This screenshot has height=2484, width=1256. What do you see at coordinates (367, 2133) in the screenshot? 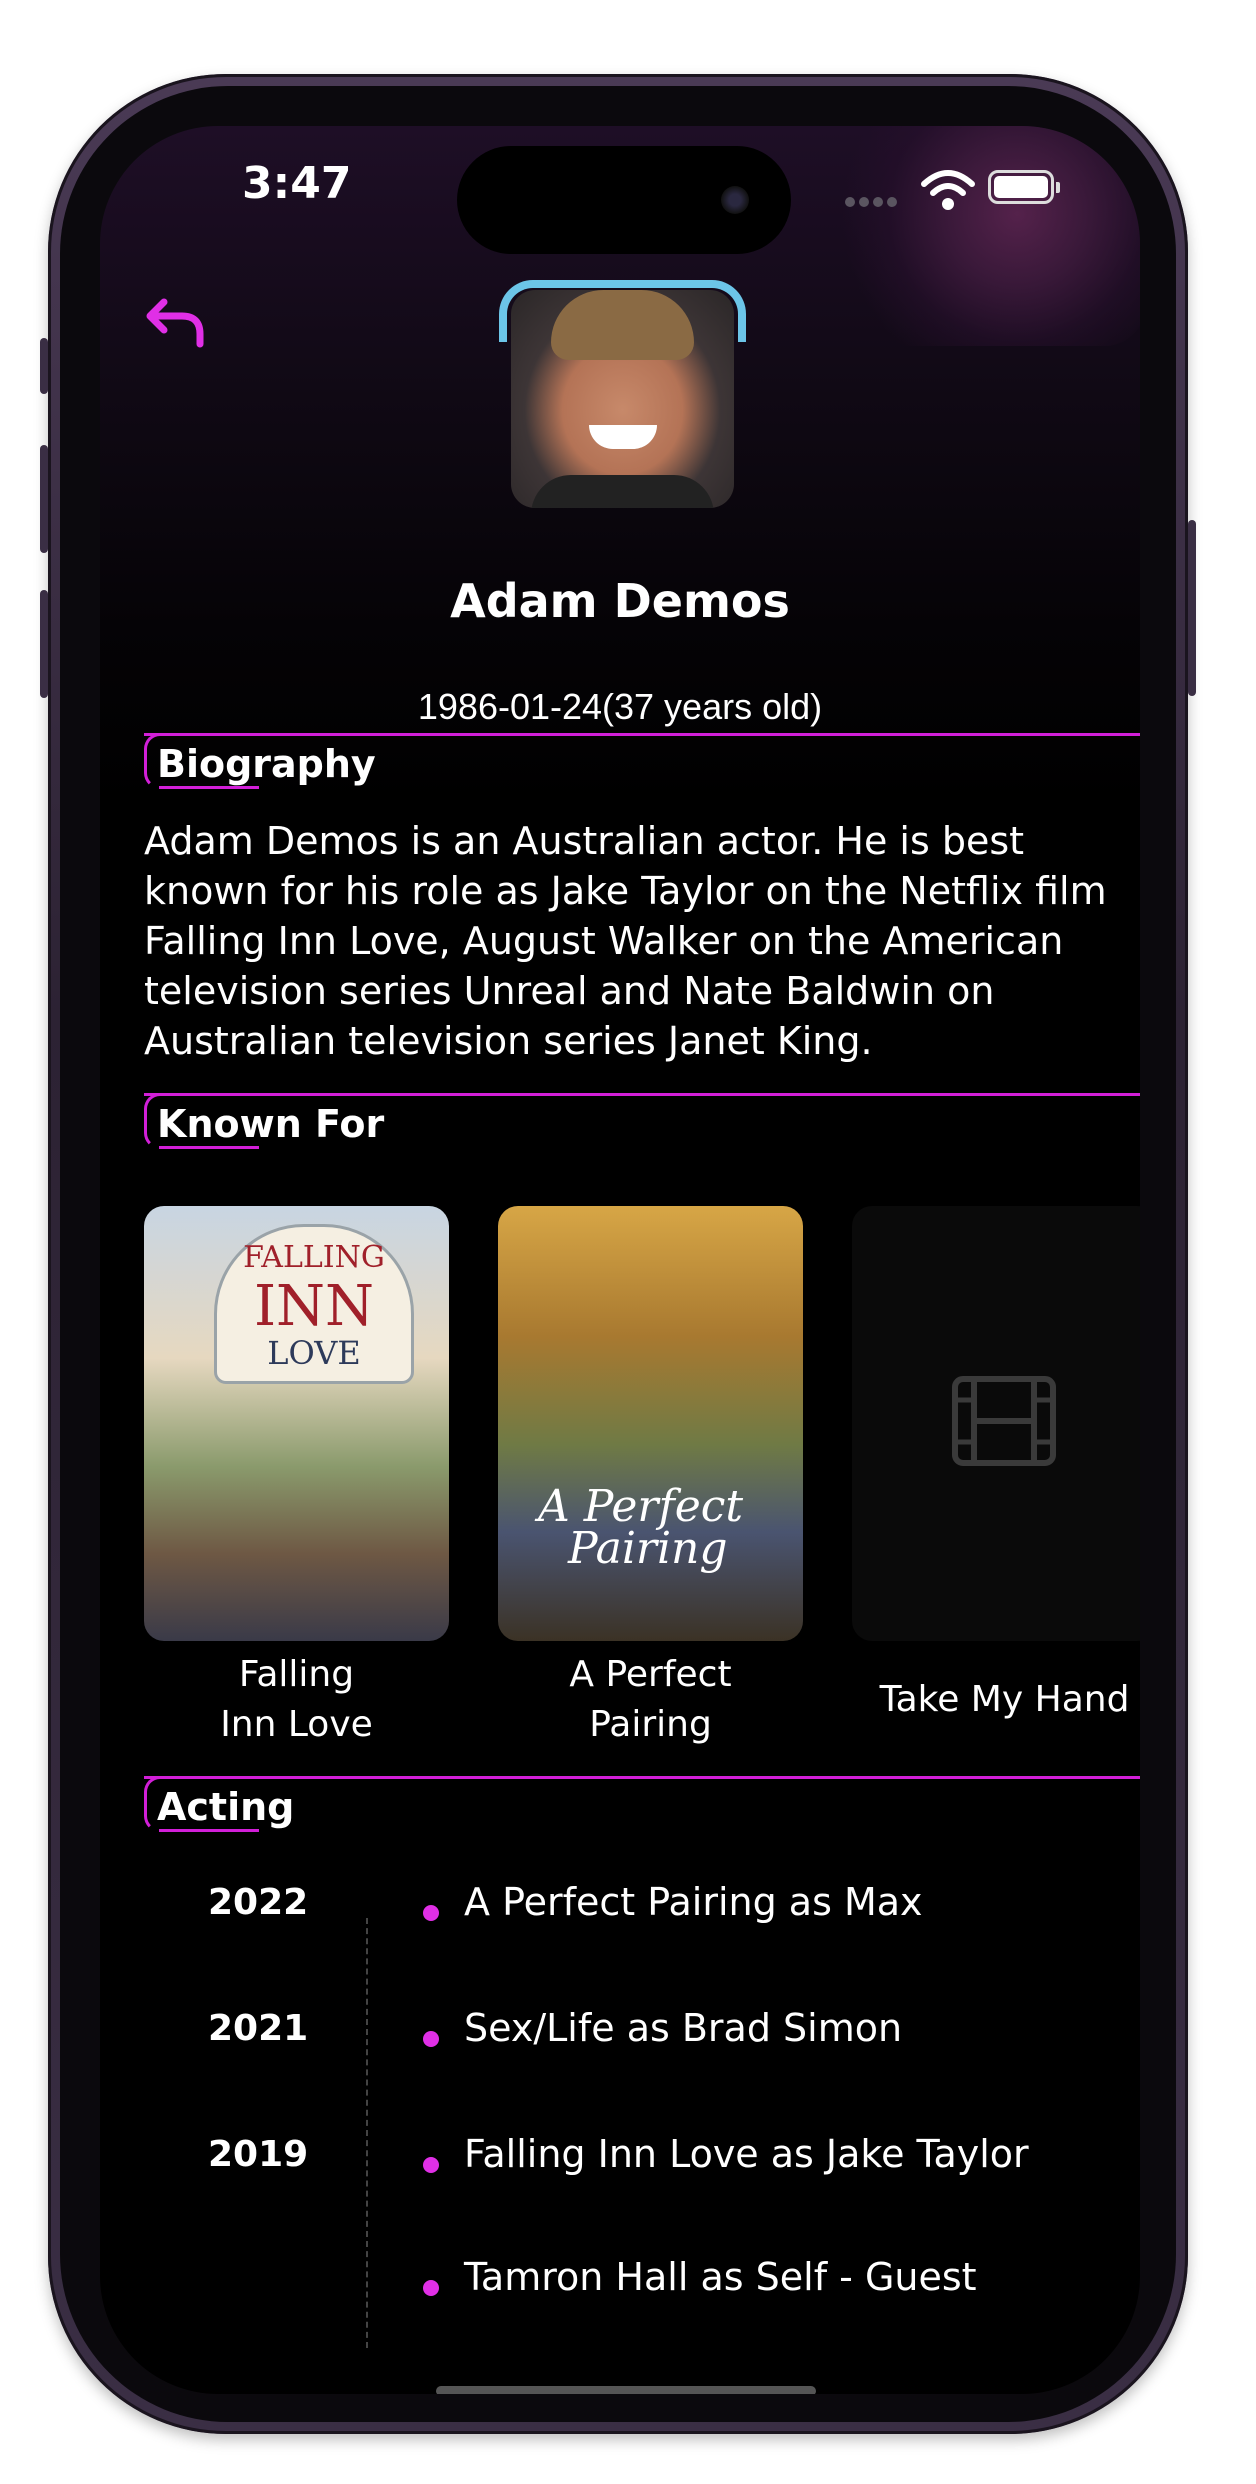
I see `timeline-line` at bounding box center [367, 2133].